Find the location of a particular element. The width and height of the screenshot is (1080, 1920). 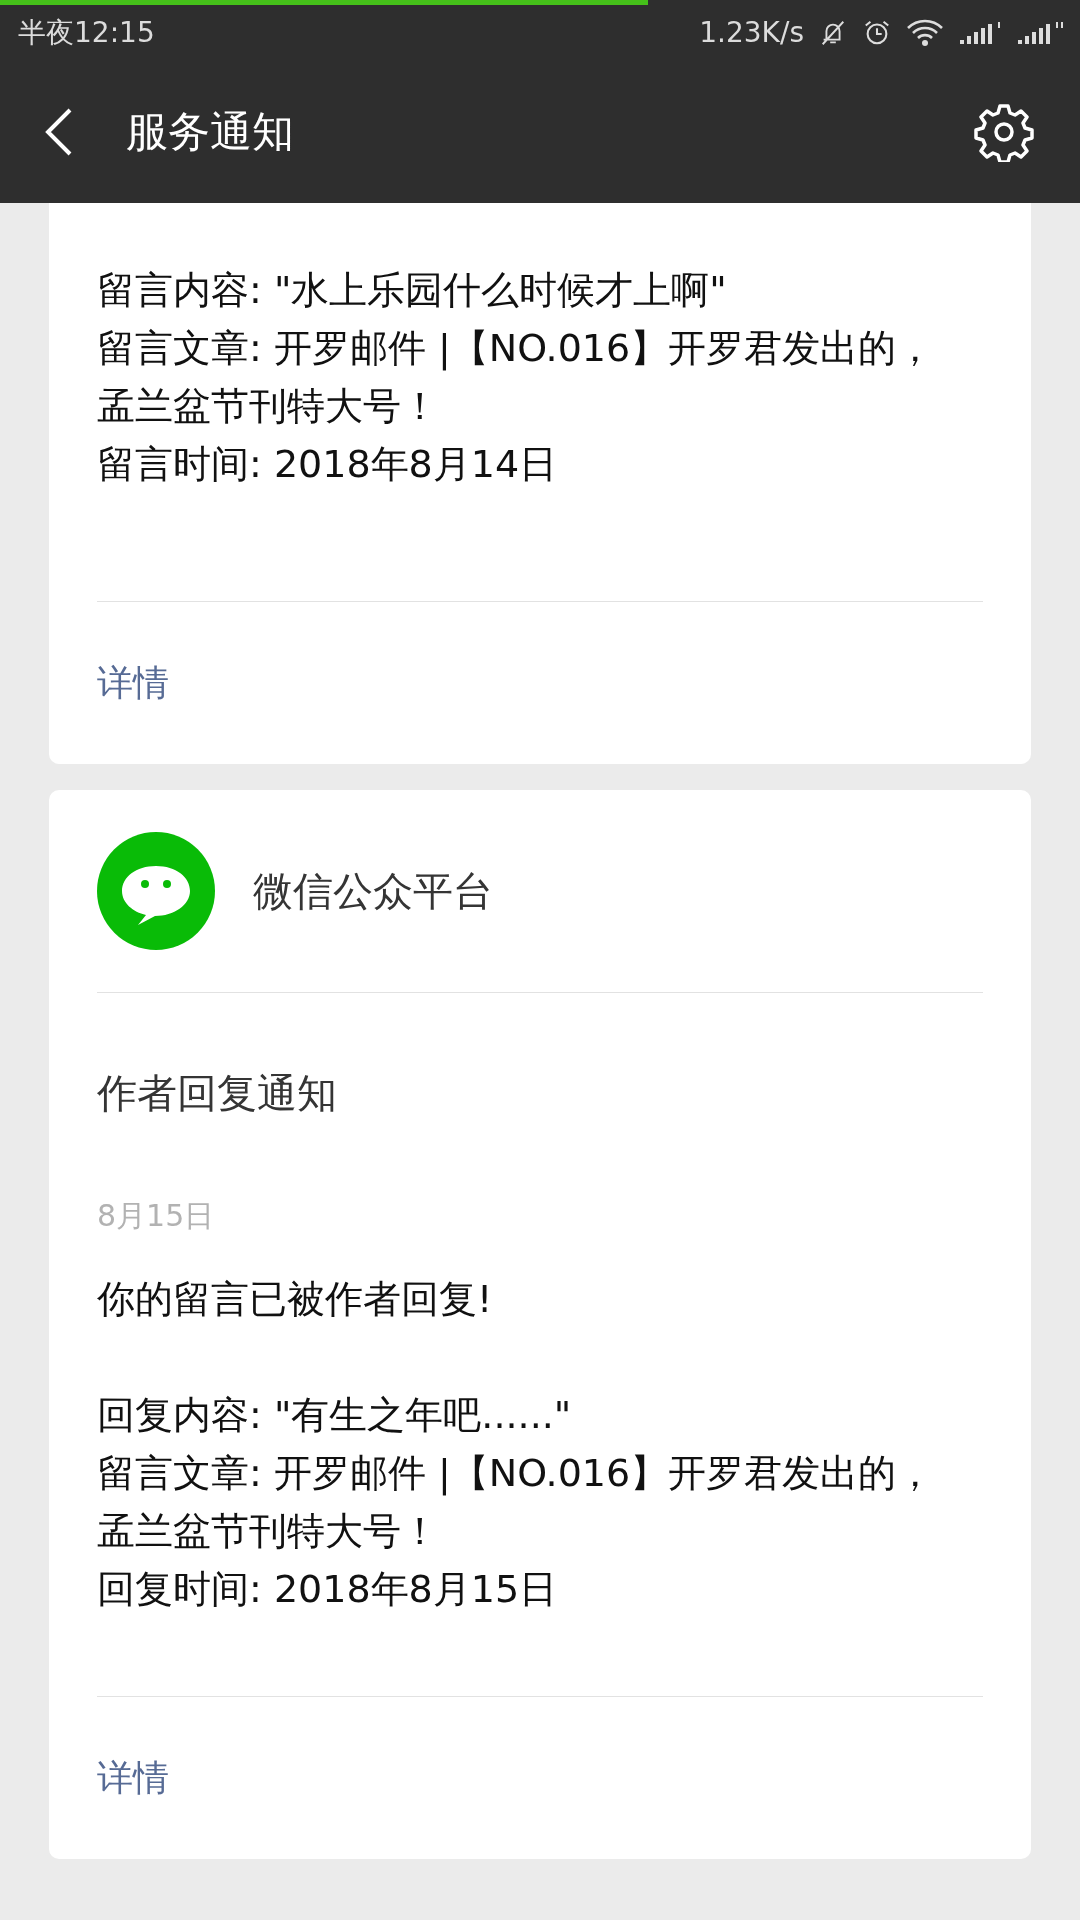

message-text: 留言内容: "水上乐园什么时候才上啊" is located at coordinates (412, 290).